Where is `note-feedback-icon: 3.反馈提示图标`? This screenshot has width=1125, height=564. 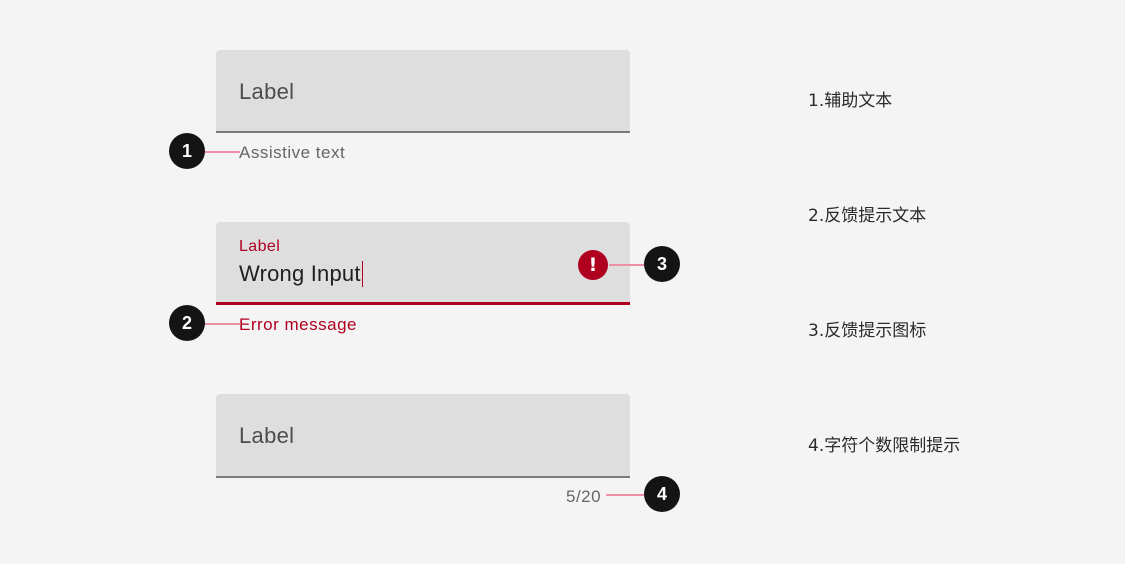 note-feedback-icon: 3.反馈提示图标 is located at coordinates (867, 331).